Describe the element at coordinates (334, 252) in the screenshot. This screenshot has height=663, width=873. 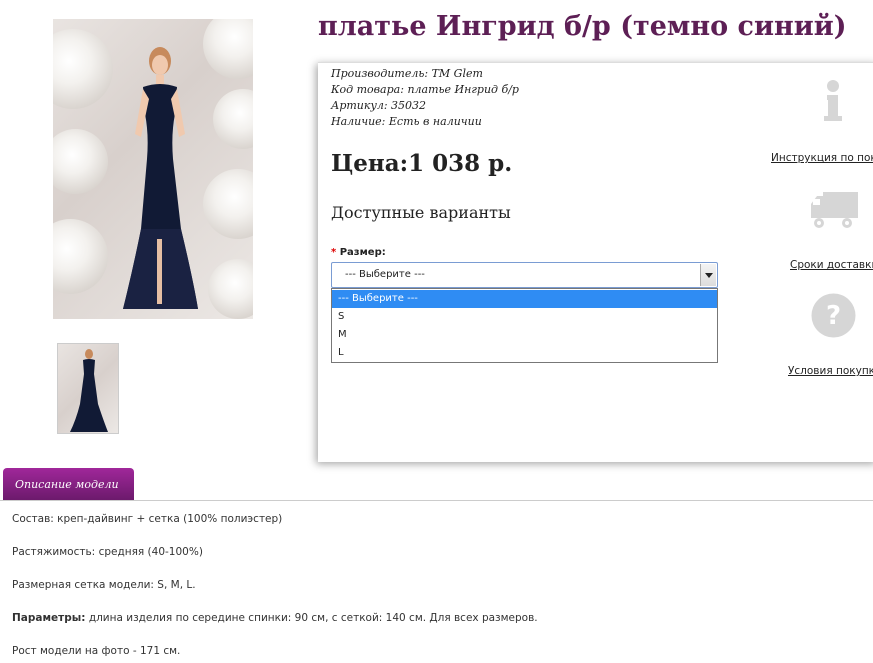
I see `required-mark: *` at that location.